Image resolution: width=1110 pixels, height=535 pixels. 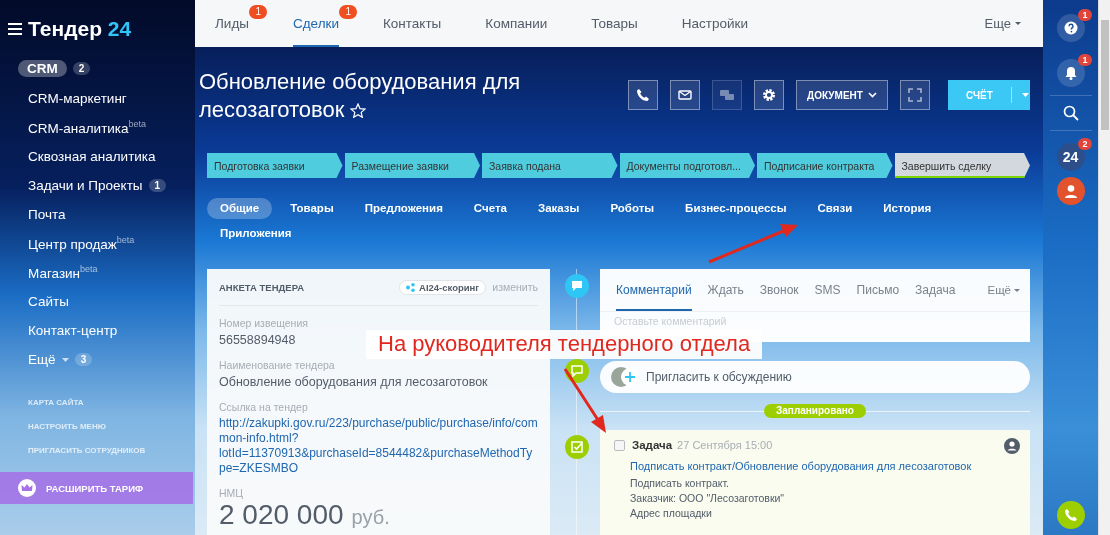 What do you see at coordinates (907, 208) in the screenshot?
I see `section-tab: История` at bounding box center [907, 208].